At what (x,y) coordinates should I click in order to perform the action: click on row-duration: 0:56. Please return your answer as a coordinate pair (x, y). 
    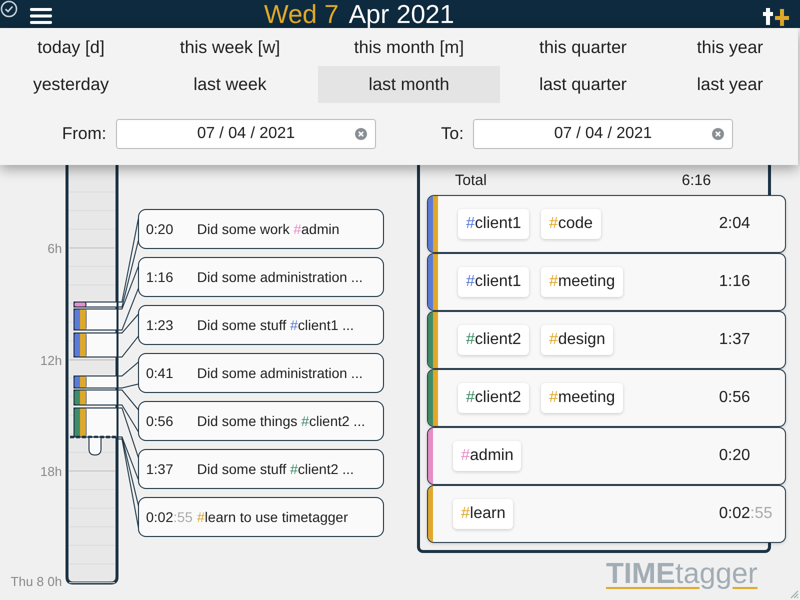
    Looking at the image, I should click on (735, 398).